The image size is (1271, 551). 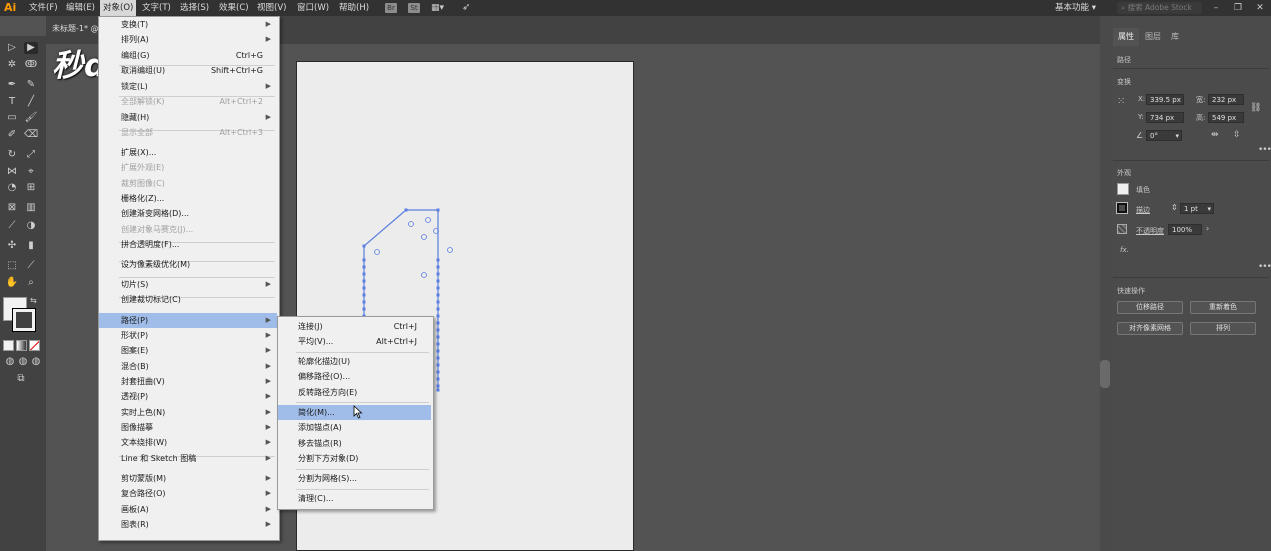 I want to click on menu-item-perspective: 透视(P) ▶, so click(x=188, y=396).